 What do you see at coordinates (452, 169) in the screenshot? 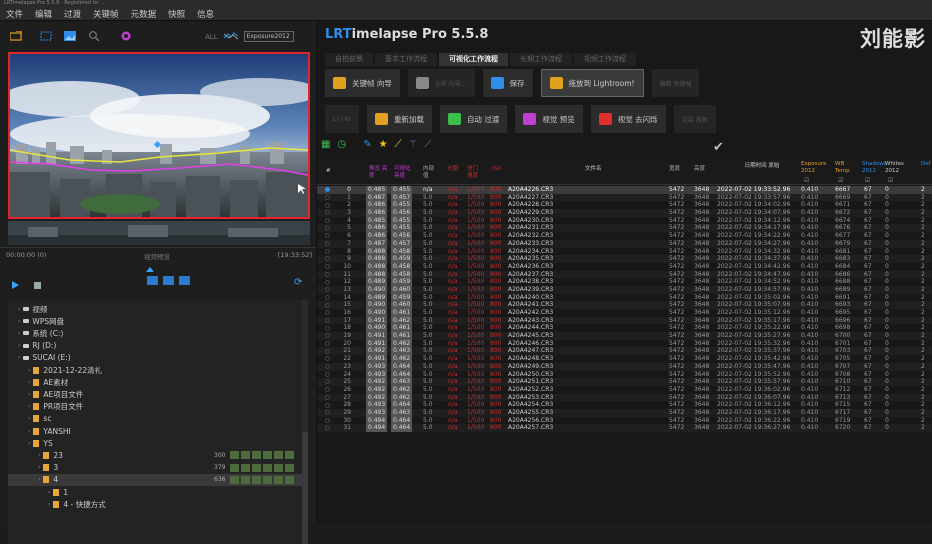
I see `col-aperture: 光圈` at bounding box center [452, 169].